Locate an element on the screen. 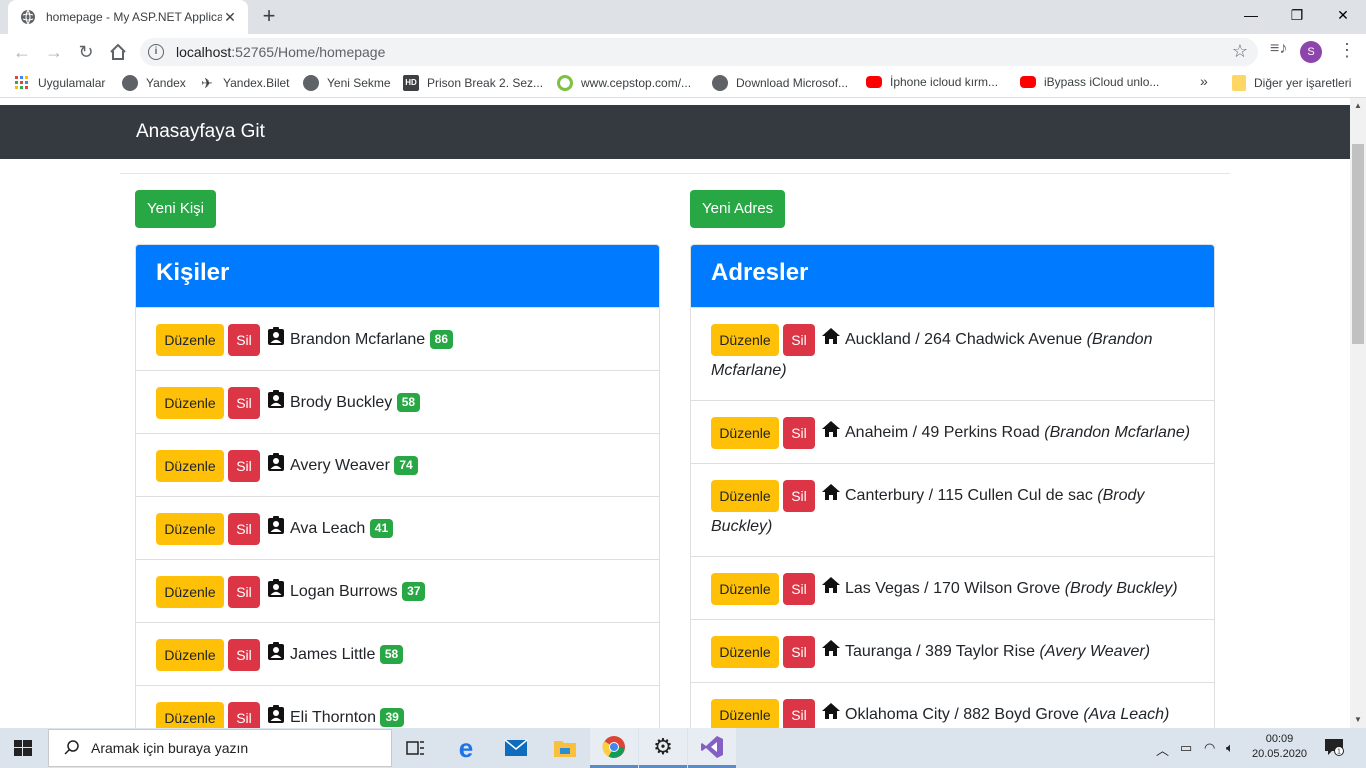 The image size is (1366, 768). youtube-icon is located at coordinates (874, 82).